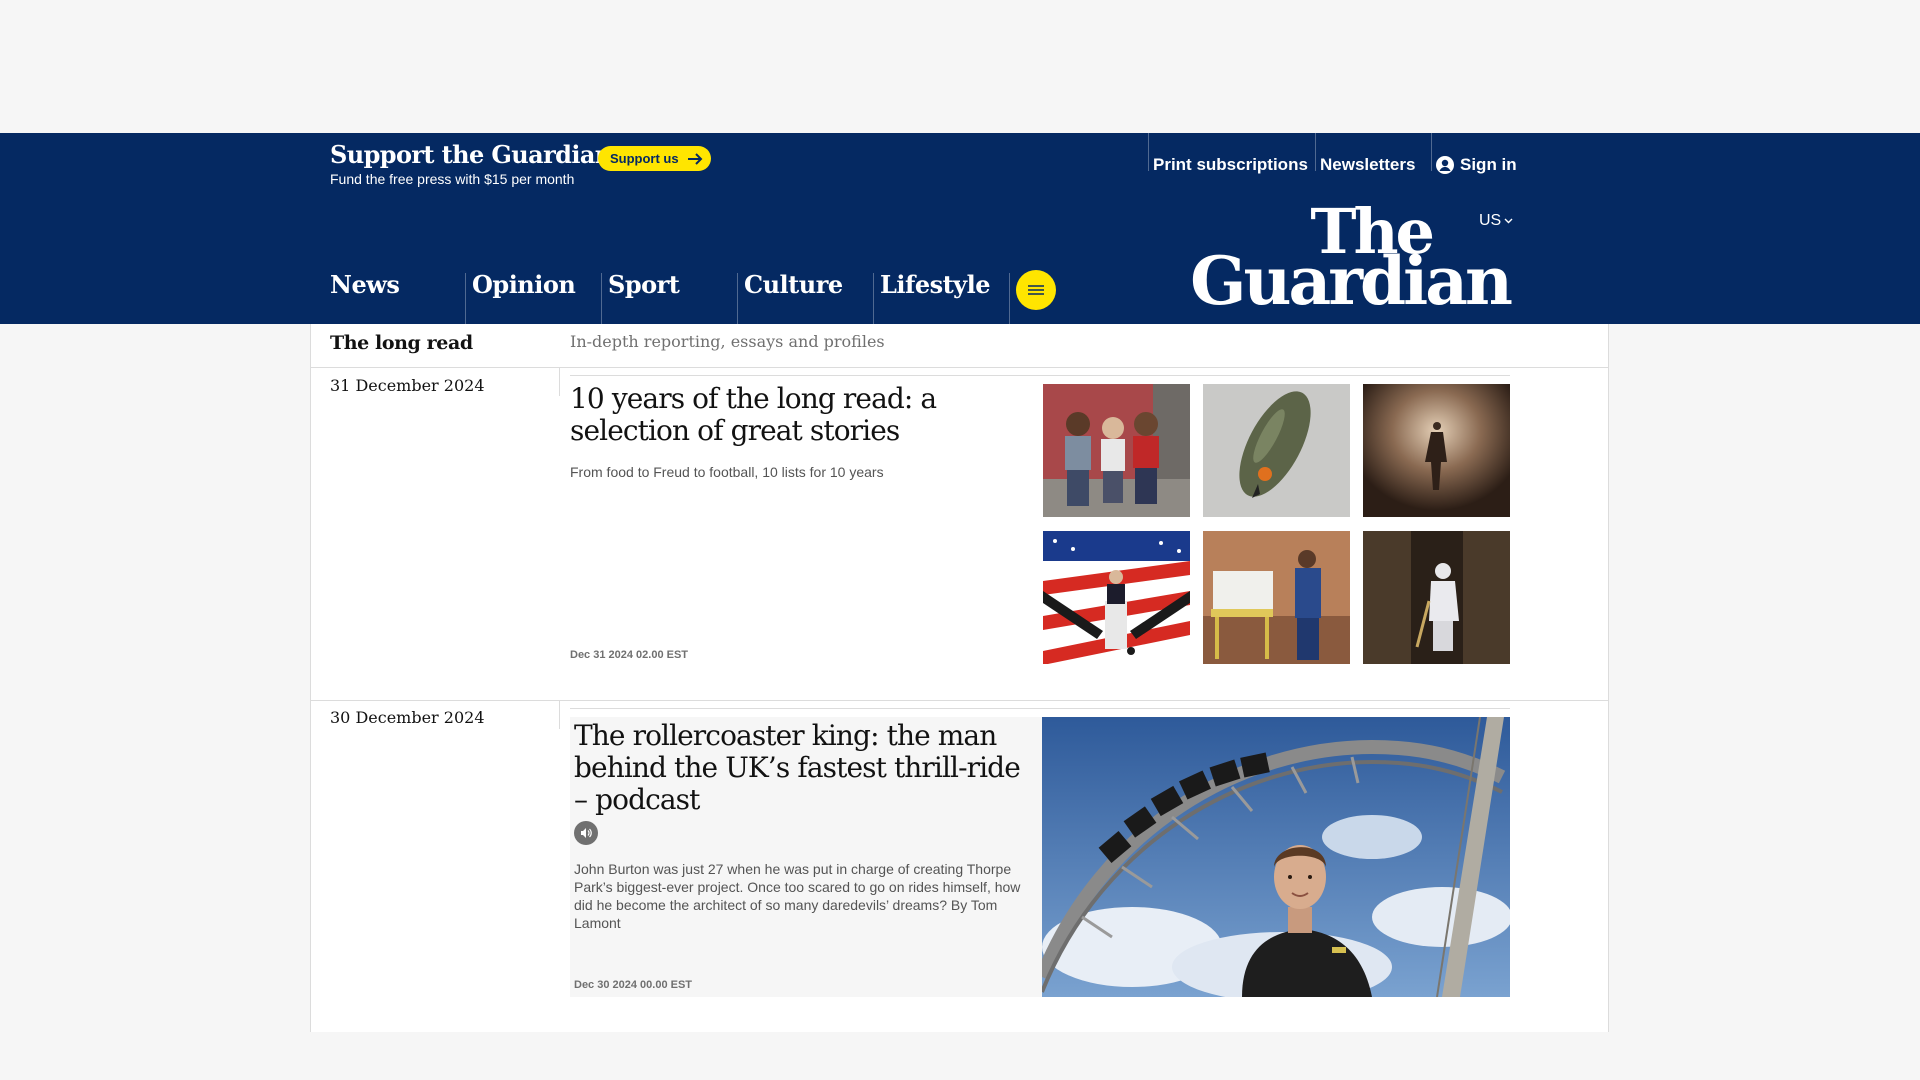 This screenshot has width=1920, height=1080. Describe the element at coordinates (959, 367) in the screenshot. I see `section-divider` at that location.